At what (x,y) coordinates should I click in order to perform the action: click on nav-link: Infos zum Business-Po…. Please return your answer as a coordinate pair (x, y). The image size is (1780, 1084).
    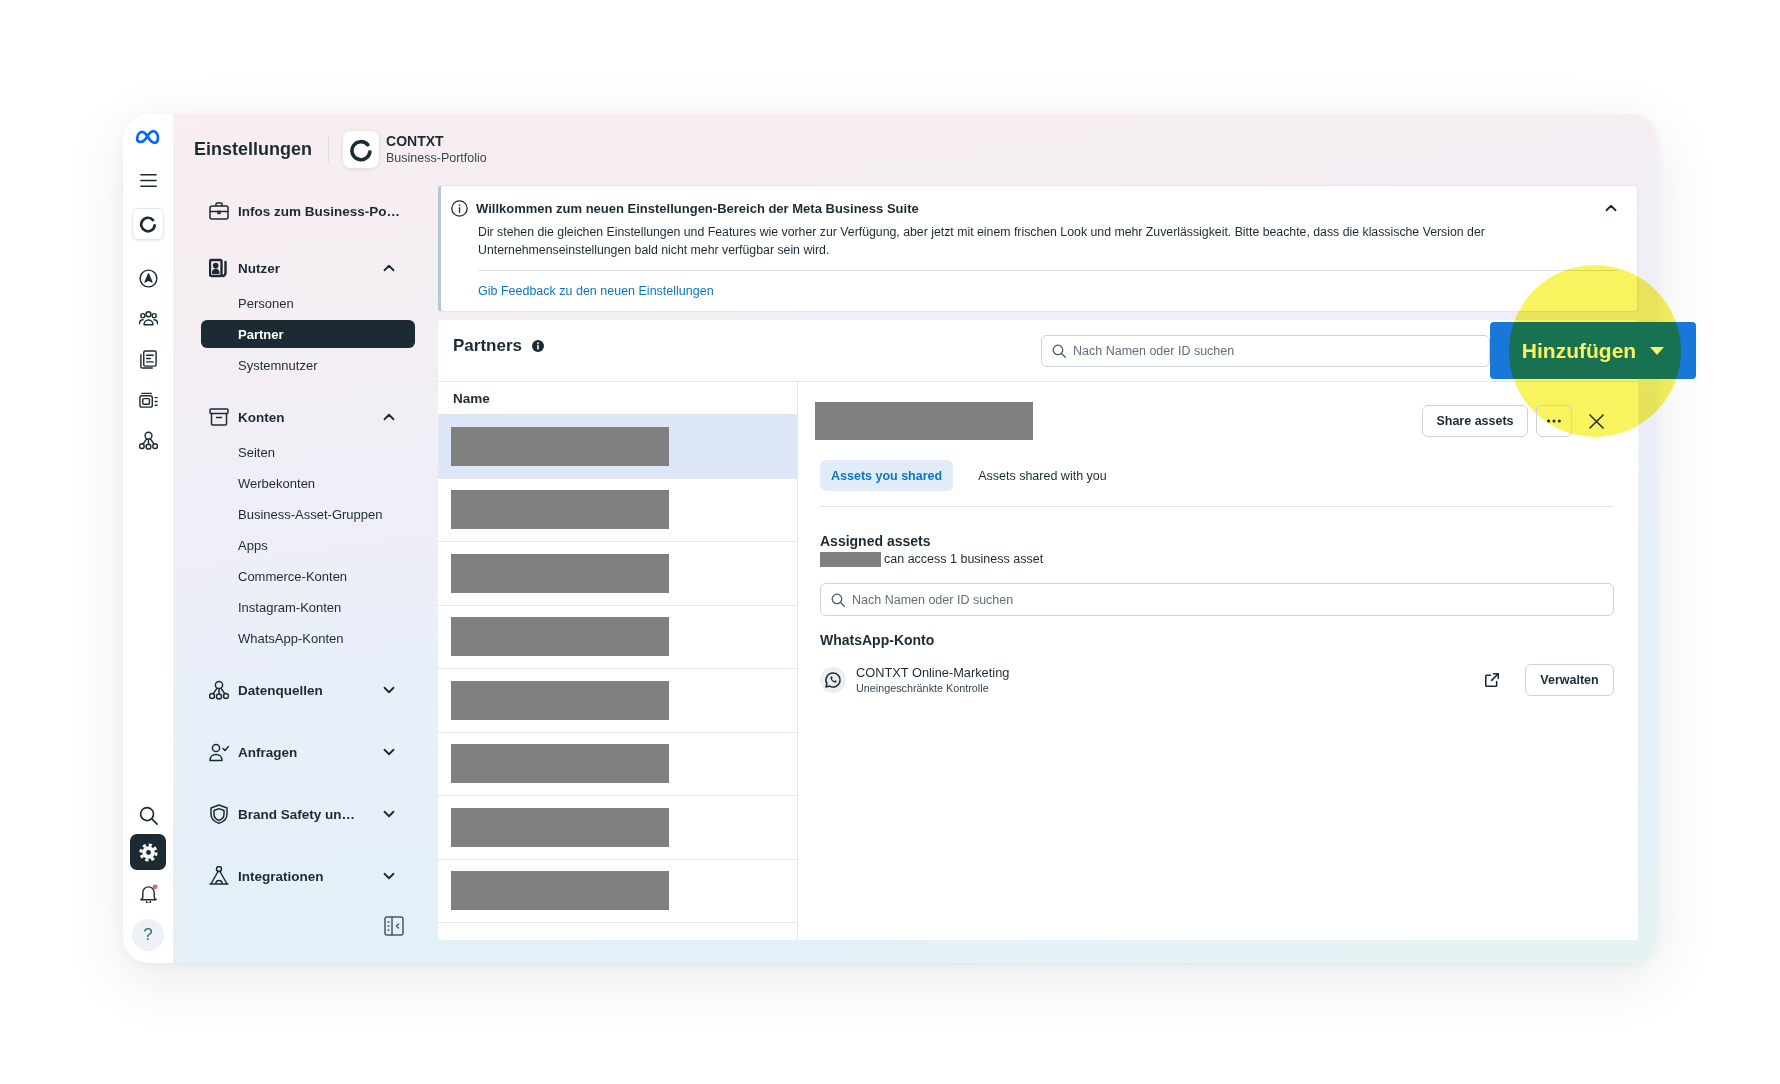
    Looking at the image, I should click on (308, 211).